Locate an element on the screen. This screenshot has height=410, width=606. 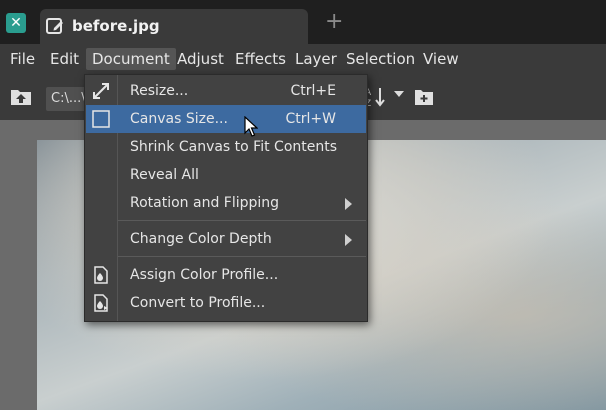
mouse-cursor-icon is located at coordinates (251, 126).